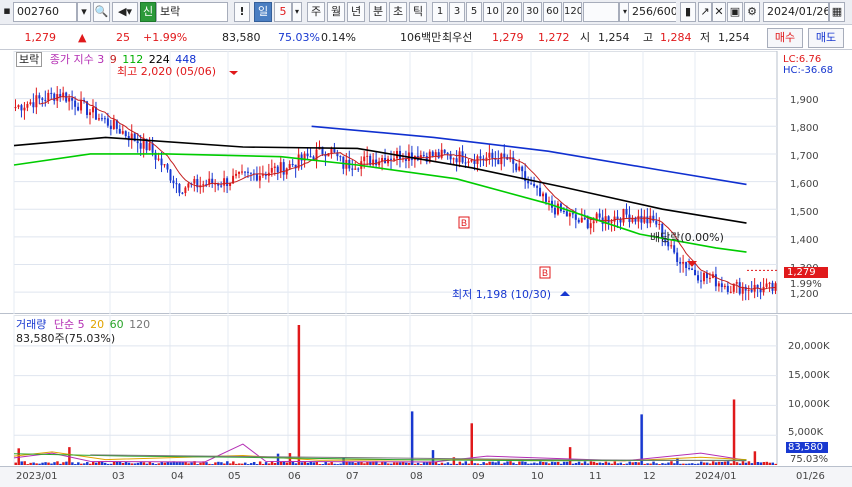 This screenshot has width=852, height=487. What do you see at coordinates (101, 12) in the screenshot?
I see `search-icon: 🔍` at bounding box center [101, 12].